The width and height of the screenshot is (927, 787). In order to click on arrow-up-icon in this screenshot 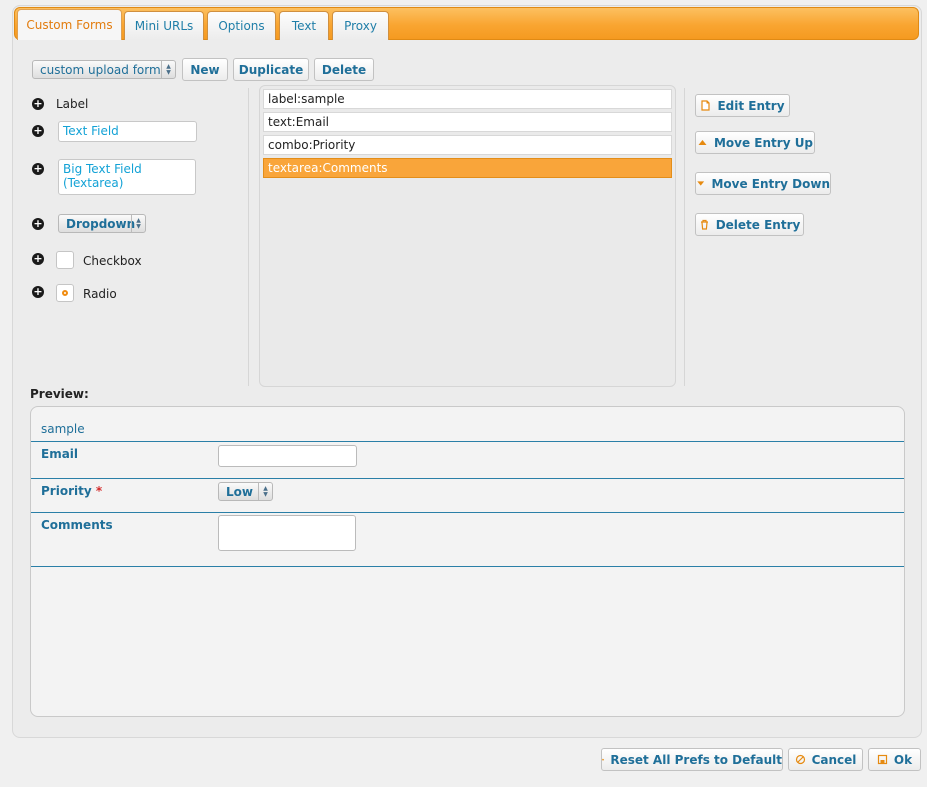, I will do `click(702, 142)`.